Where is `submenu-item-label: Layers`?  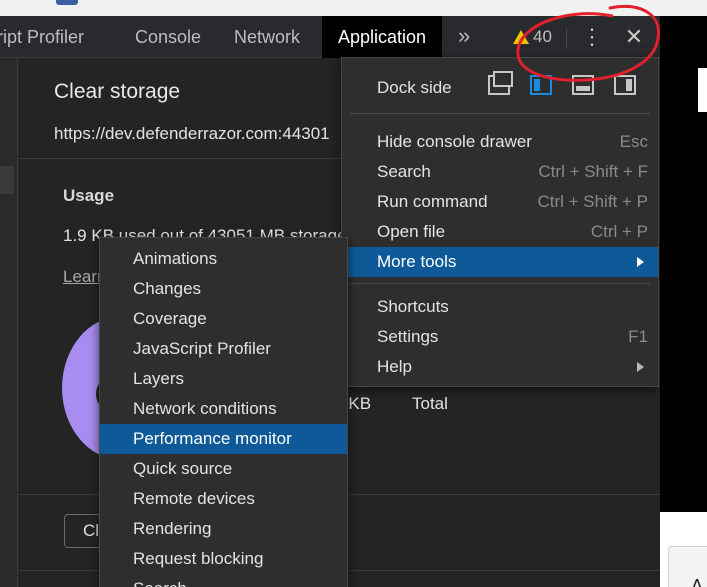 submenu-item-label: Layers is located at coordinates (159, 378).